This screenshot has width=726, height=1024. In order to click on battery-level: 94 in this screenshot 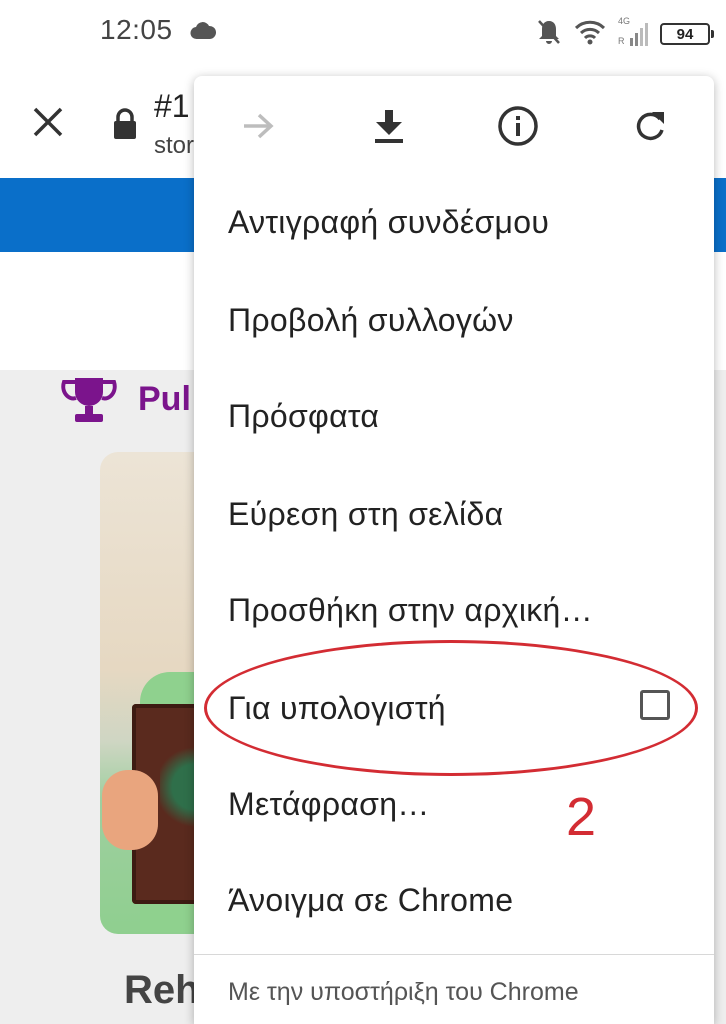, I will do `click(685, 34)`.